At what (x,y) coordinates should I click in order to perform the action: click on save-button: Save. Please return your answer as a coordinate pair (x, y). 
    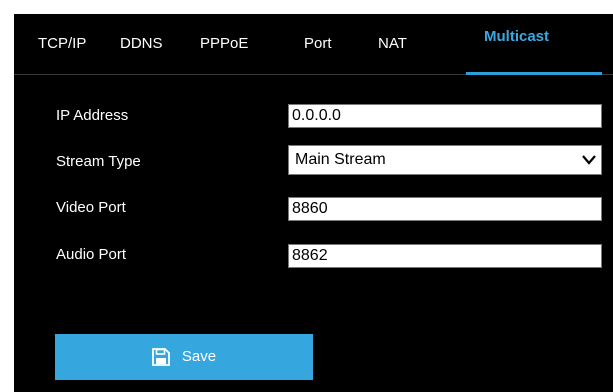
    Looking at the image, I should click on (184, 357).